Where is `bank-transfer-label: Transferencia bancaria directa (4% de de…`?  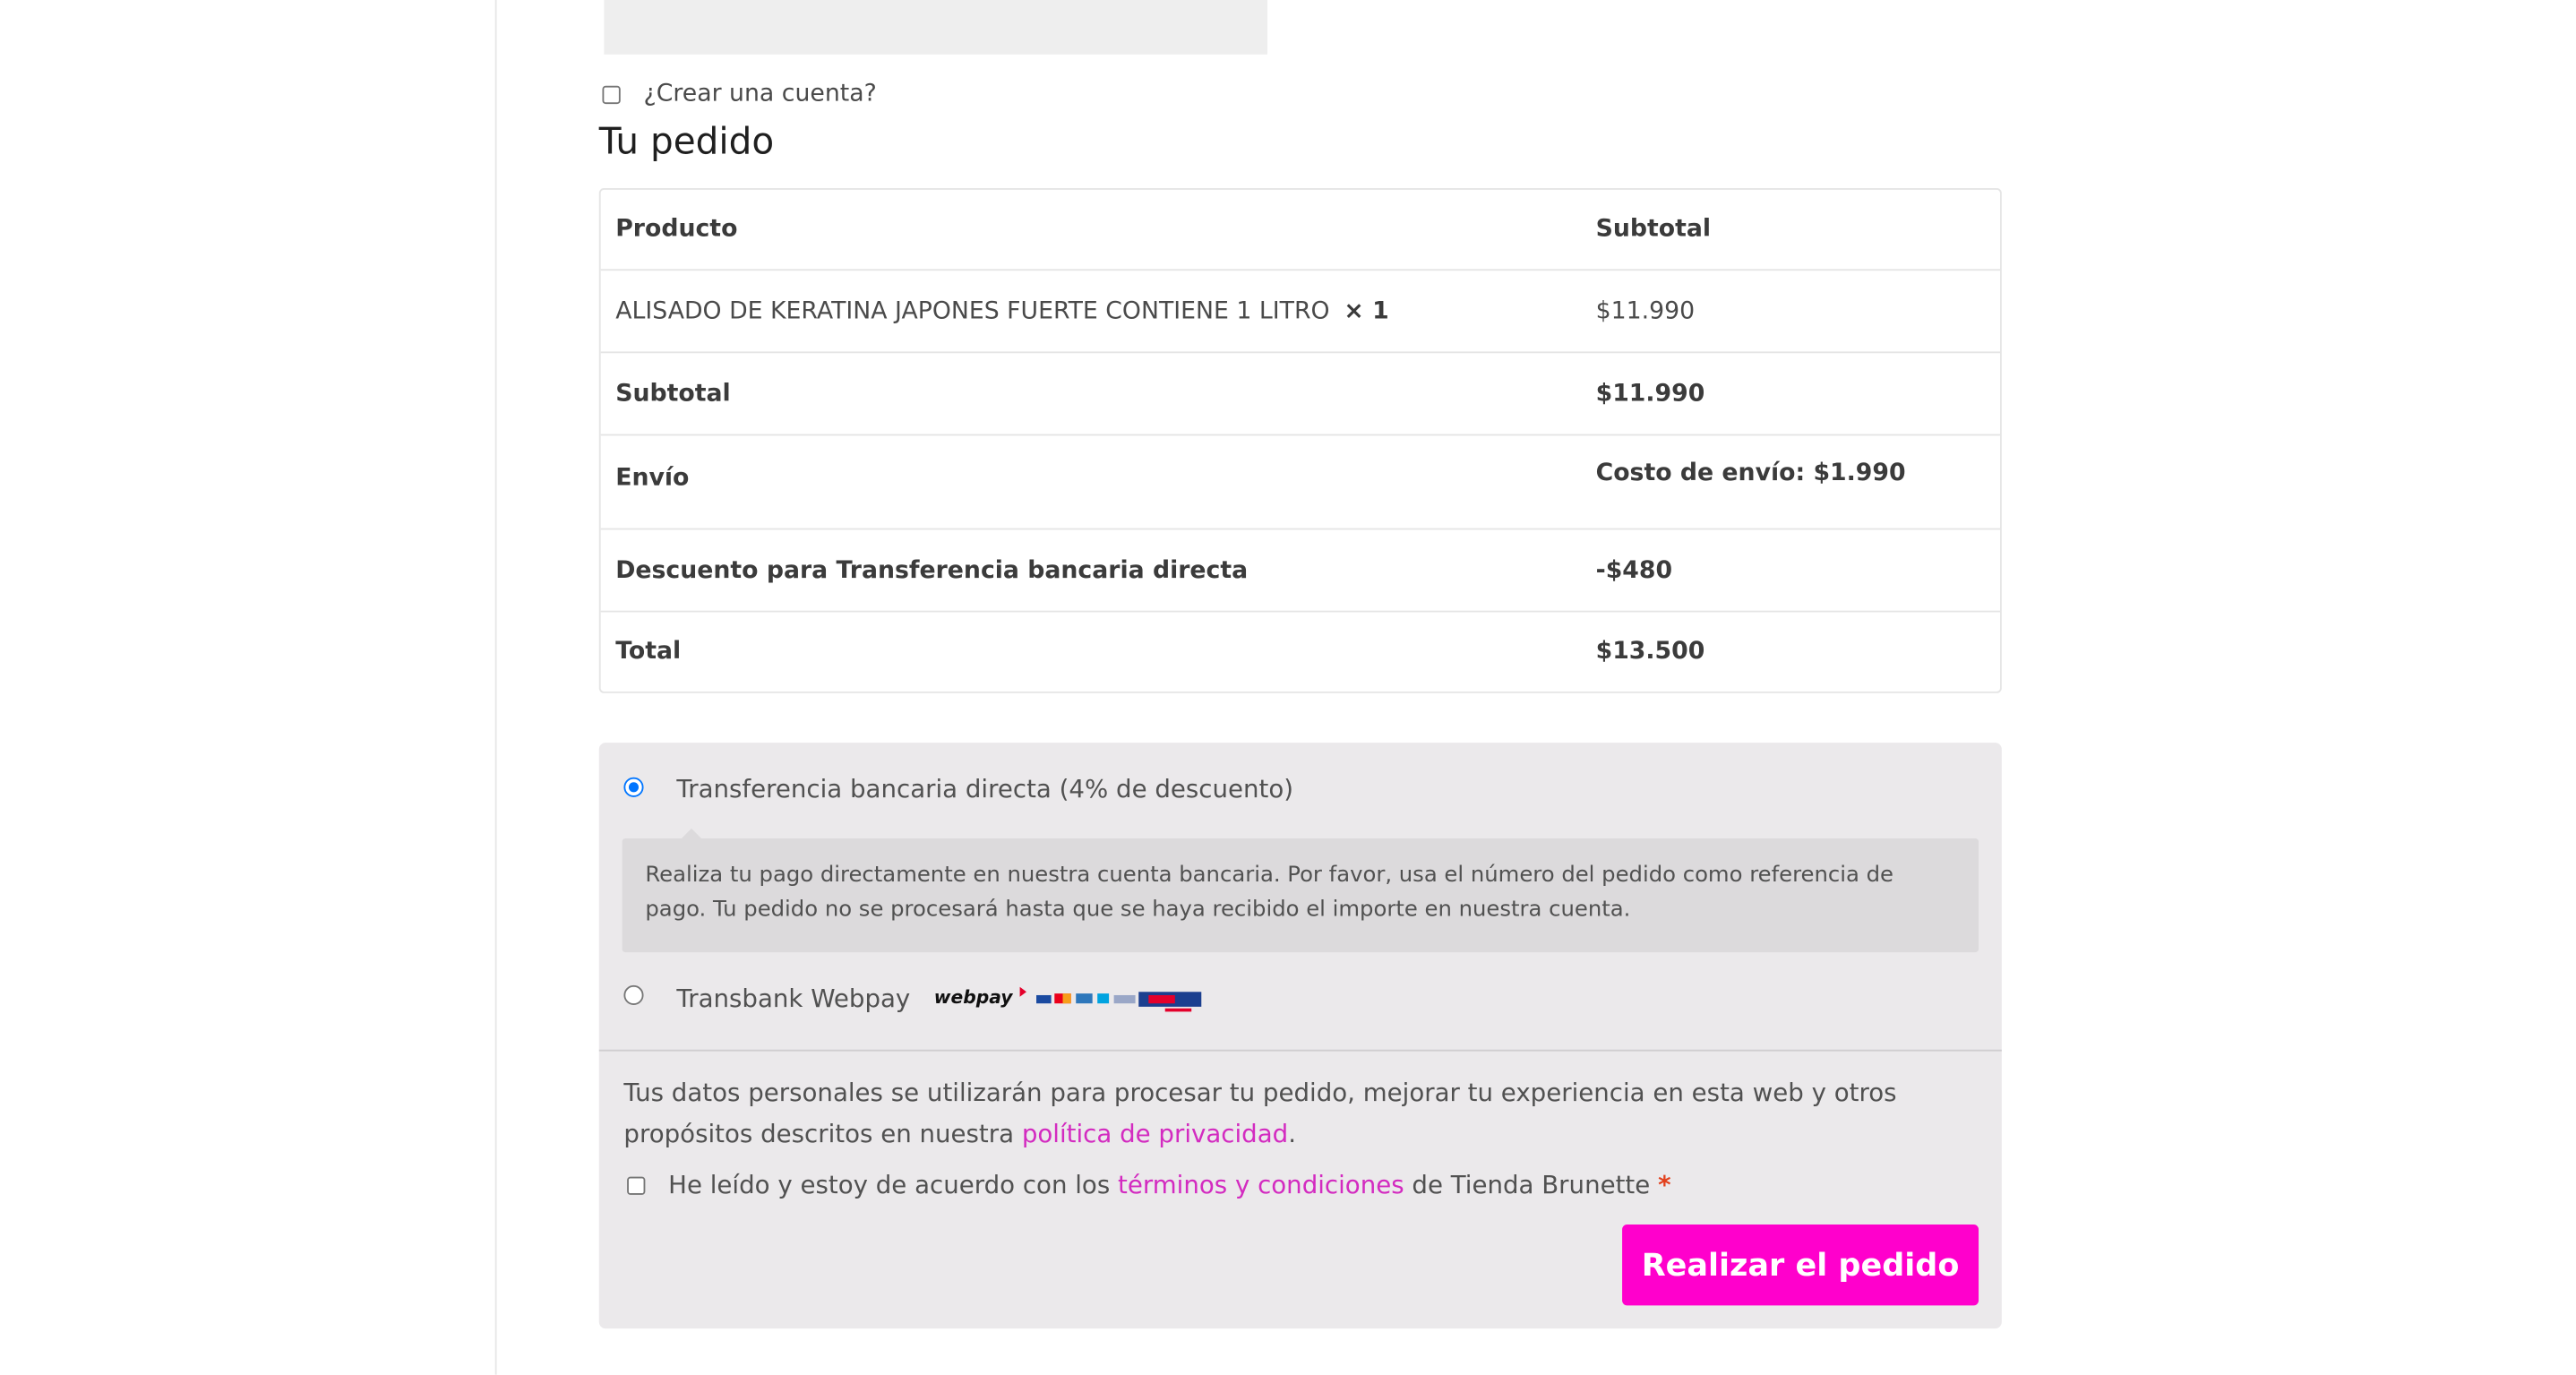
bank-transfer-label: Transferencia bancaria directa (4% de de… is located at coordinates (984, 789).